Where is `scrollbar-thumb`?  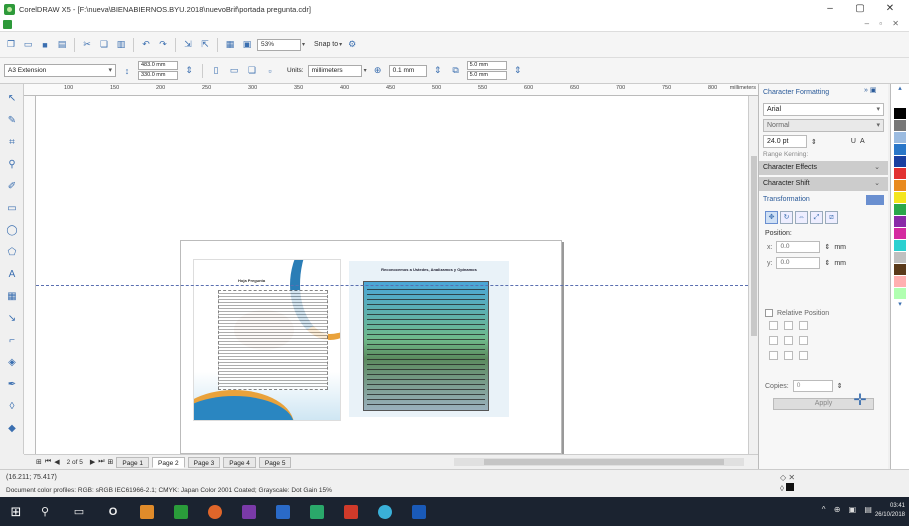 scrollbar-thumb is located at coordinates (754, 246).